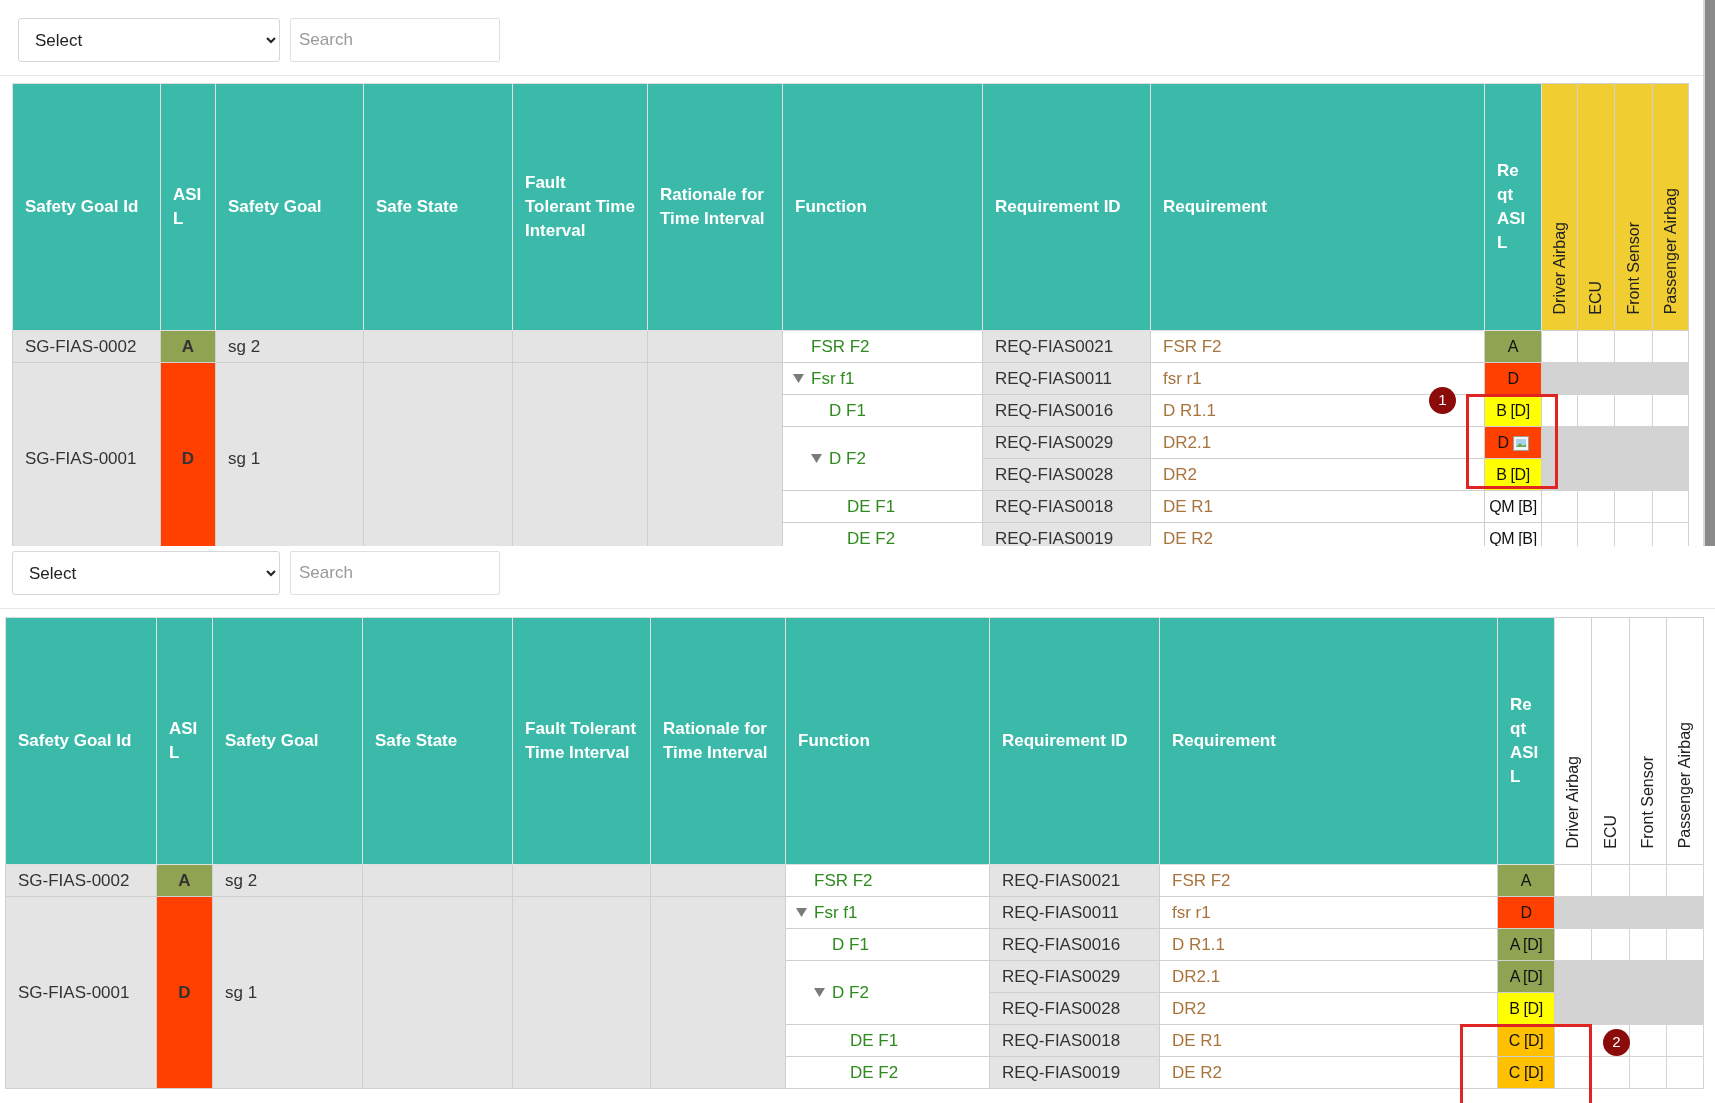  I want to click on asil-cell: C [D], so click(1526, 1072).